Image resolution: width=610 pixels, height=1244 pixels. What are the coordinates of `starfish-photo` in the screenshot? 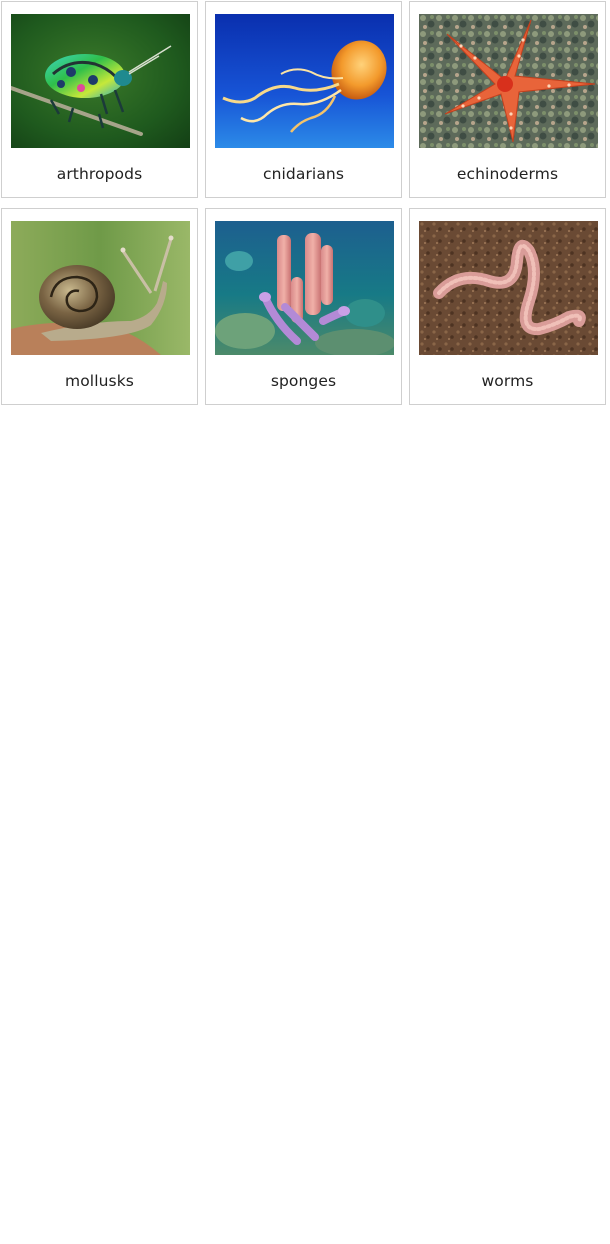 It's located at (508, 81).